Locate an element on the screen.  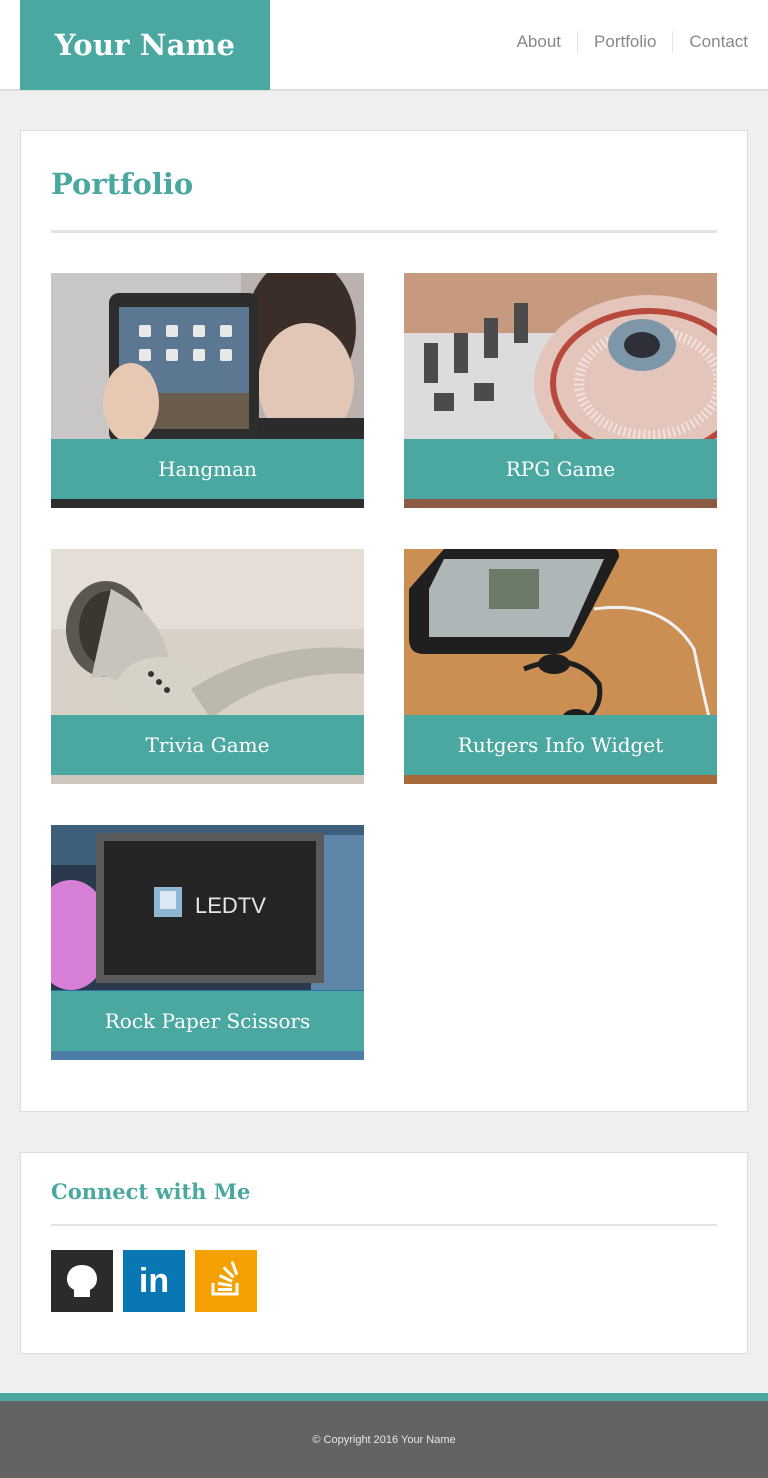
project-tile-trivia-game: Trivia Game is located at coordinates (207, 666).